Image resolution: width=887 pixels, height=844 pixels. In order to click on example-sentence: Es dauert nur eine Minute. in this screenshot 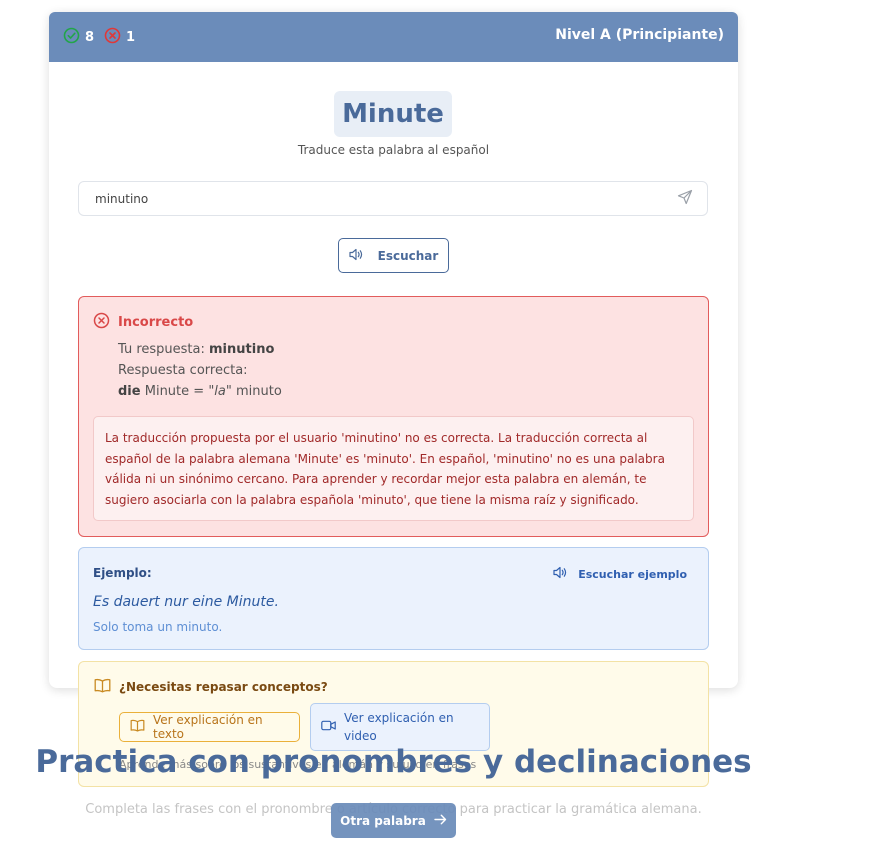, I will do `click(186, 602)`.